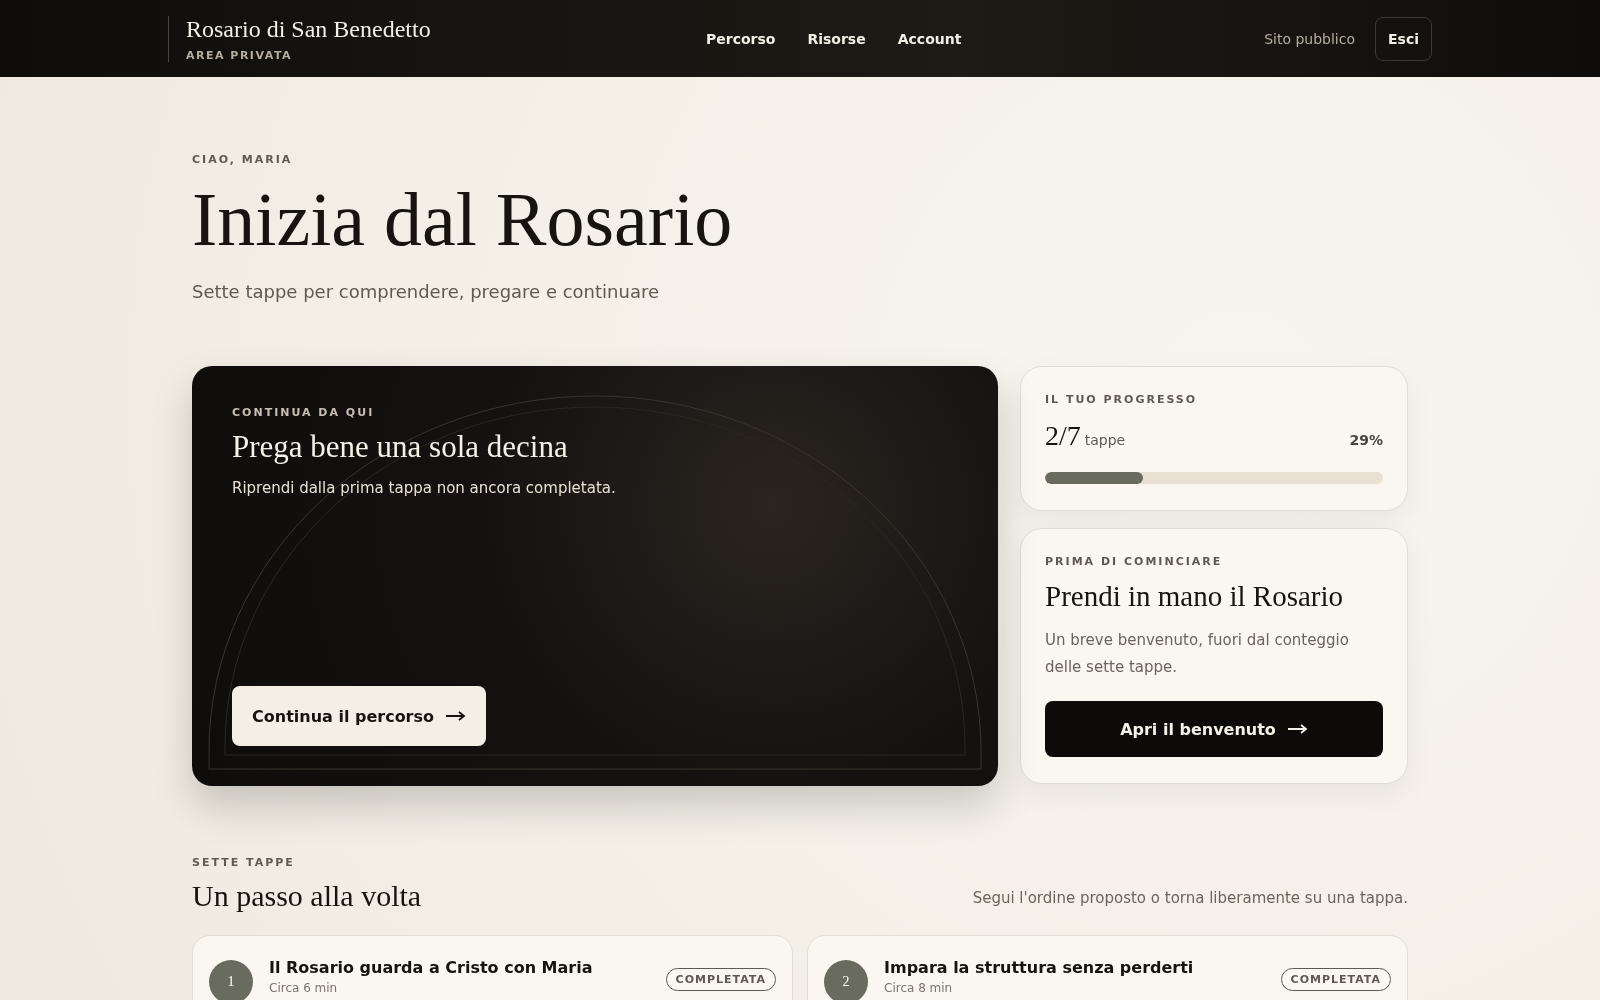  I want to click on step-card: 2 Impara la struttura senza perderti Circa 8 min COMPLETATA, so click(1107, 967).